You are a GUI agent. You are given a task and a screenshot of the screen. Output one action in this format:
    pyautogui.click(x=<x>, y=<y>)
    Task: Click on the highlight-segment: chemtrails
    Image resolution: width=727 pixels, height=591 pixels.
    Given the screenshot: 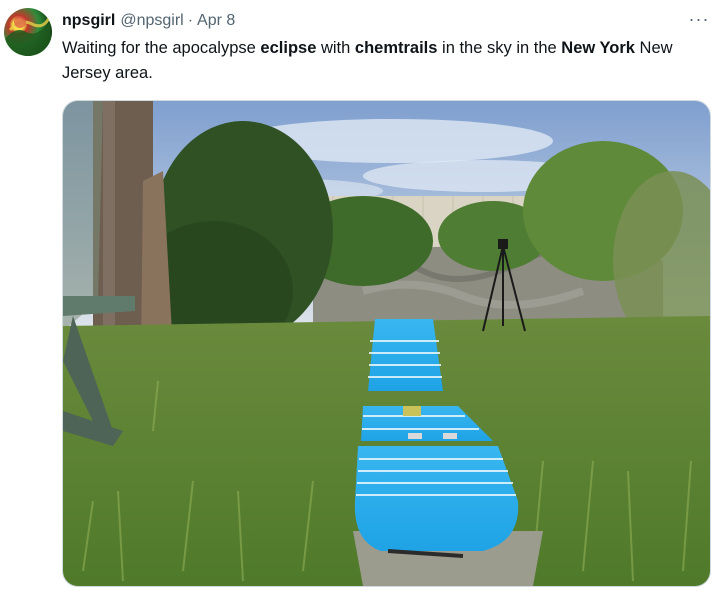 What is the action you would take?
    pyautogui.click(x=396, y=48)
    